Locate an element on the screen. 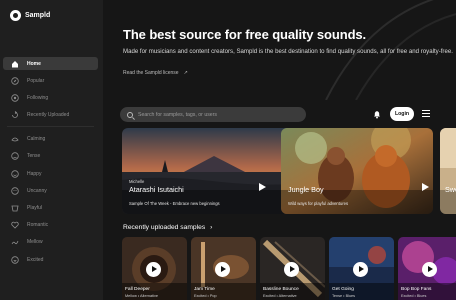  sidebar-nav: Home Popular Following Recently Uploaded is located at coordinates (50, 163).